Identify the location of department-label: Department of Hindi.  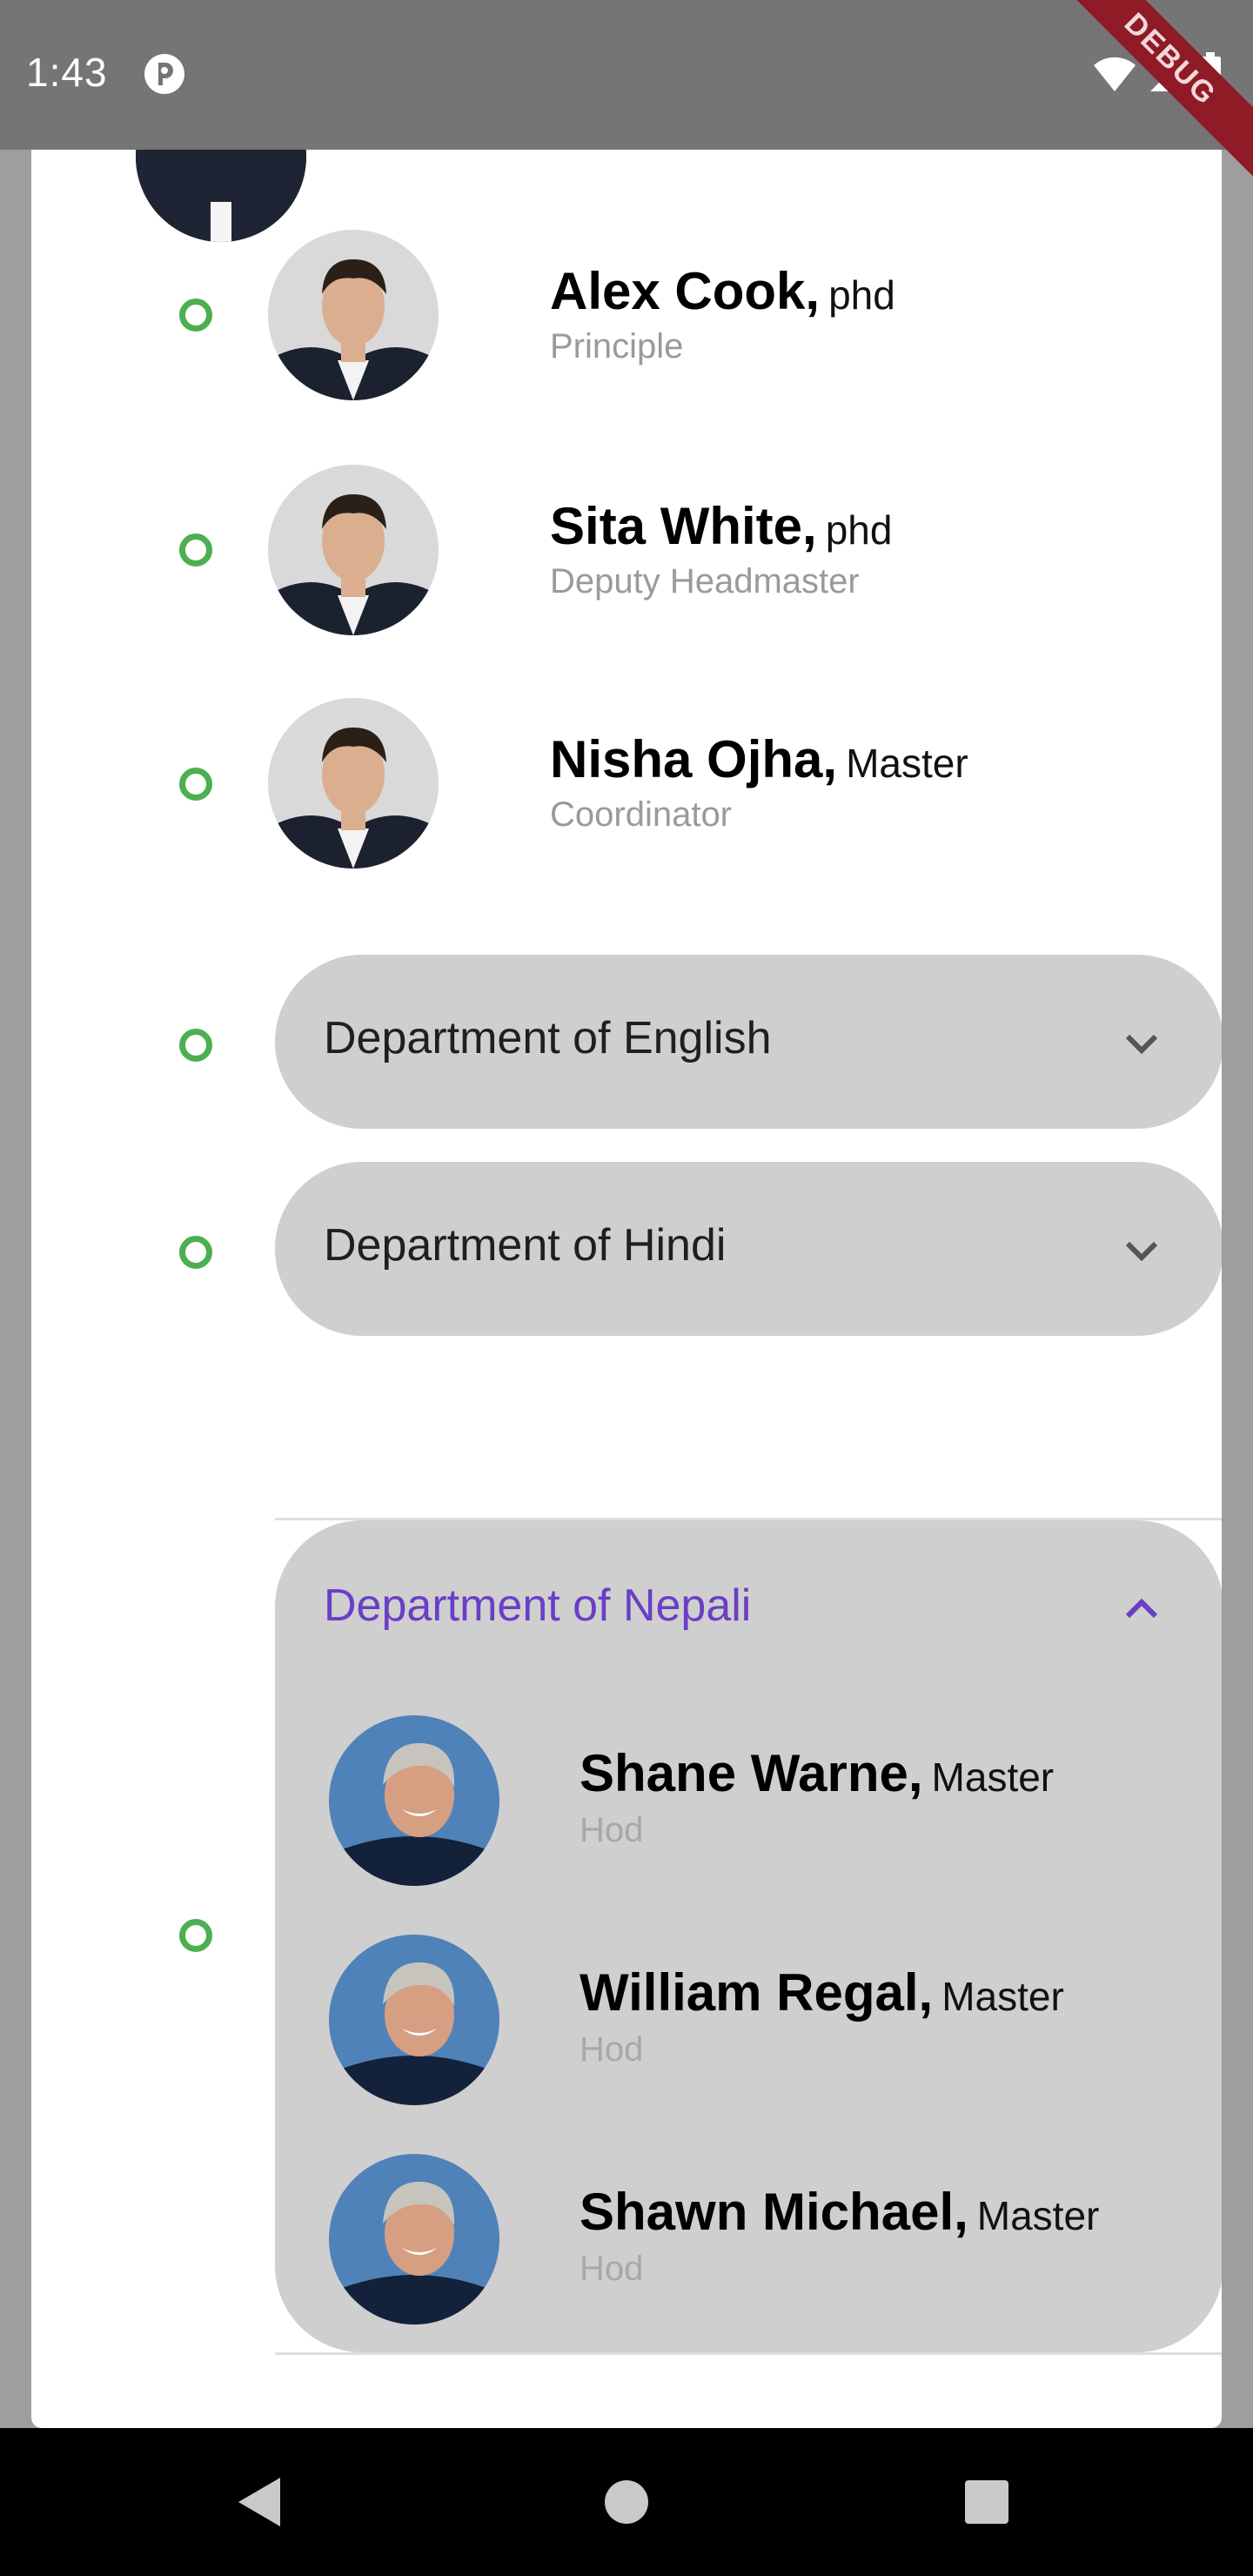
(525, 1246).